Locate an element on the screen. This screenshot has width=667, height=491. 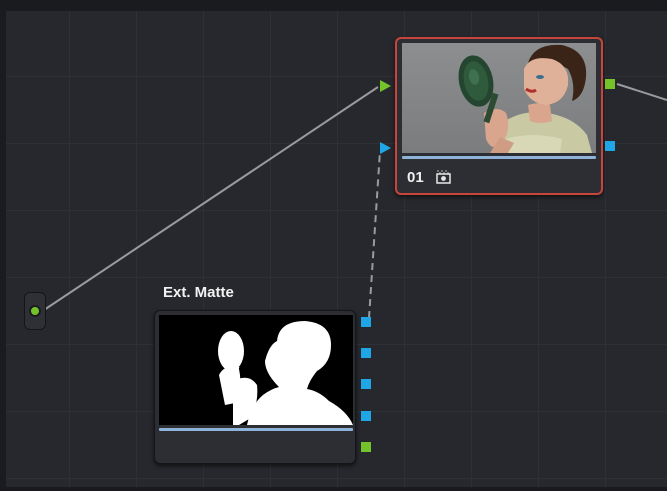
source-output-dot-icon is located at coordinates (35, 311).